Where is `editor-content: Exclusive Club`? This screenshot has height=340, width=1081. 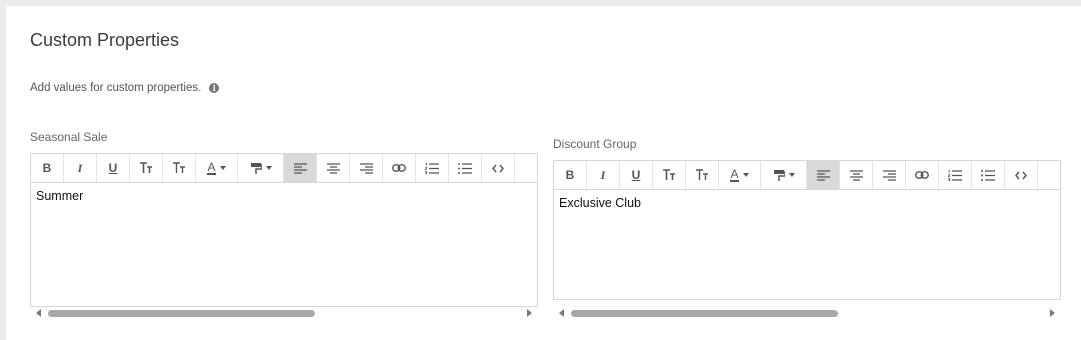 editor-content: Exclusive Club is located at coordinates (807, 203).